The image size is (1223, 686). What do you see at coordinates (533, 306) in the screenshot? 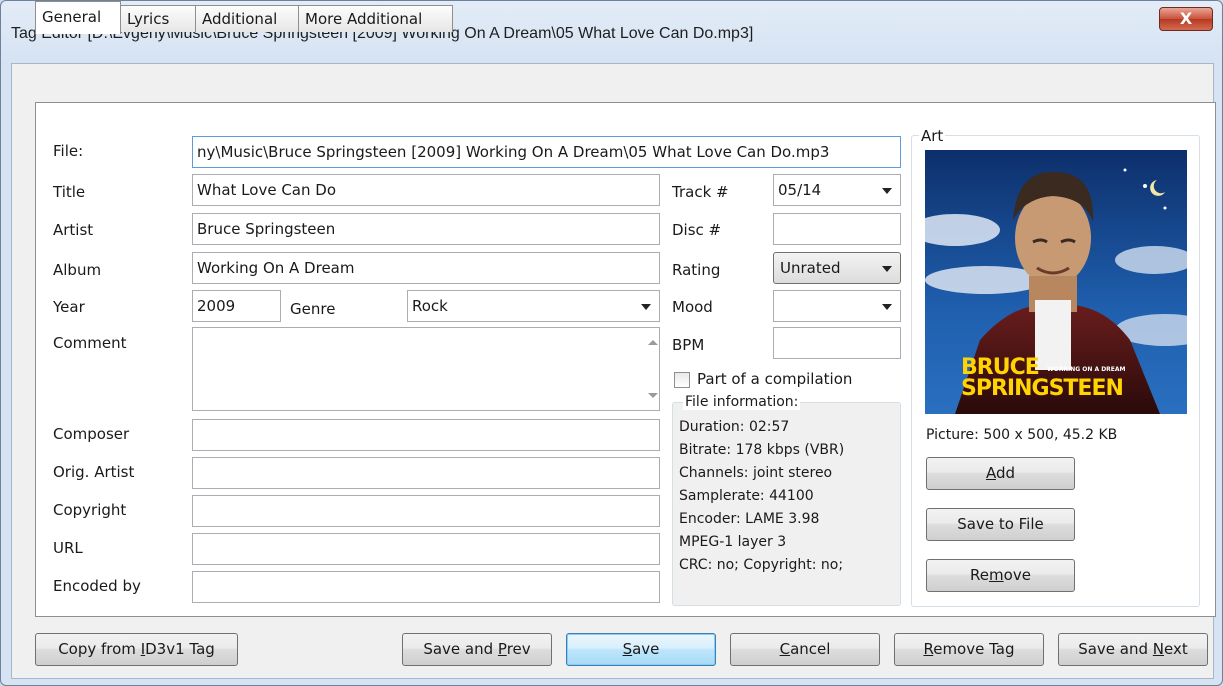
I see `genre-dropdown: Rock` at bounding box center [533, 306].